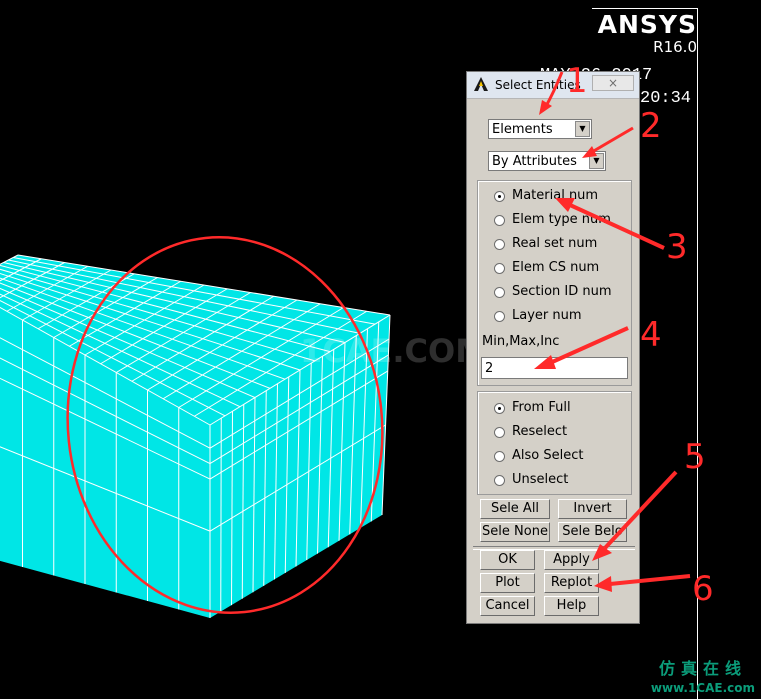 The height and width of the screenshot is (699, 761). I want to click on select-mode-group: From Full Reselect Also Select Unselect, so click(554, 443).